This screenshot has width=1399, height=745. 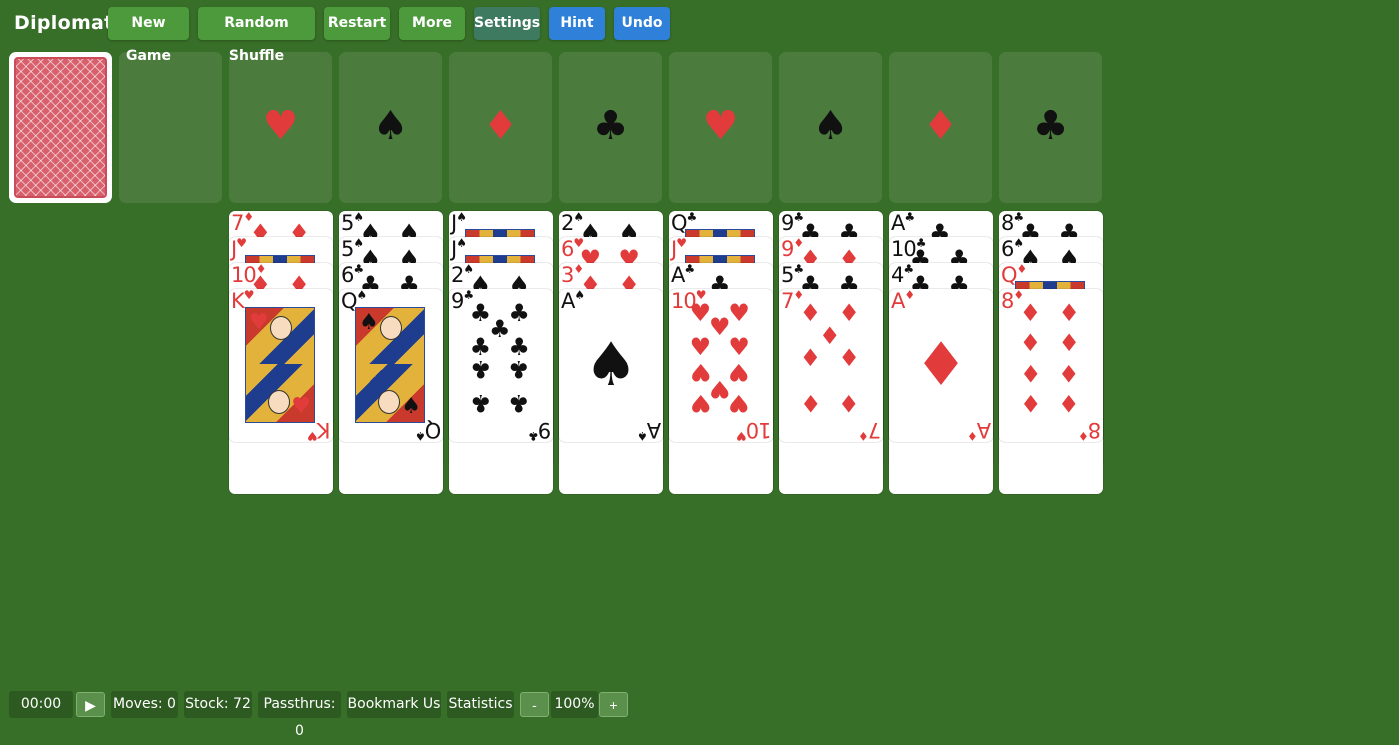 I want to click on zoom-out-button: -, so click(x=534, y=704).